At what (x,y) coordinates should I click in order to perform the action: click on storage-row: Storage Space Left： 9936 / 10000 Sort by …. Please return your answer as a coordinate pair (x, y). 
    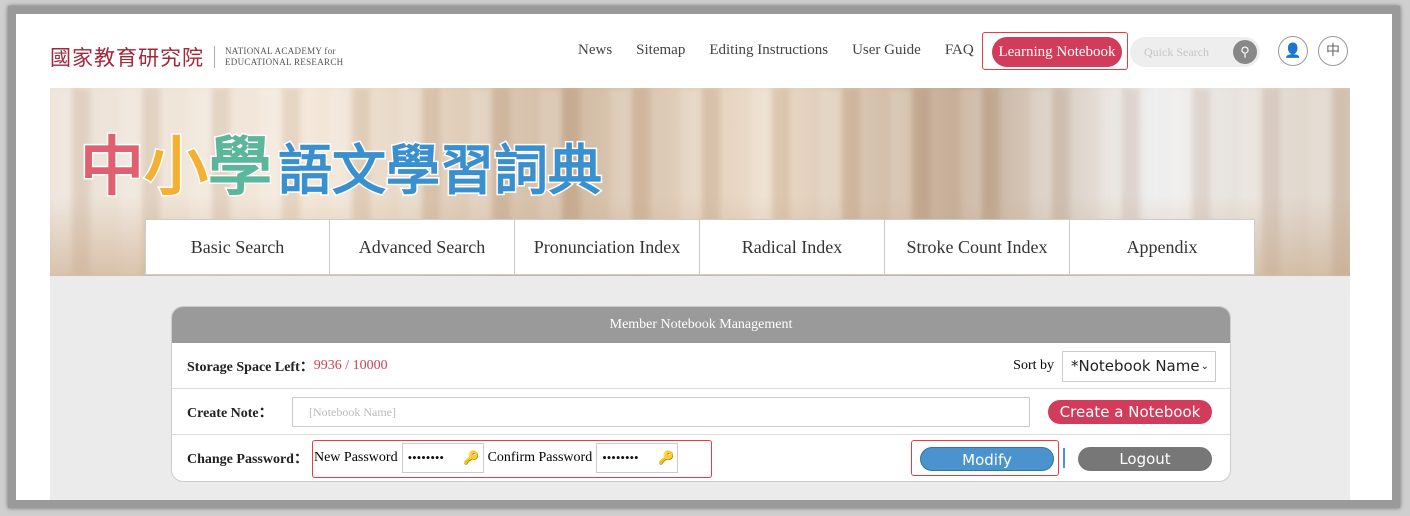
    Looking at the image, I should click on (701, 366).